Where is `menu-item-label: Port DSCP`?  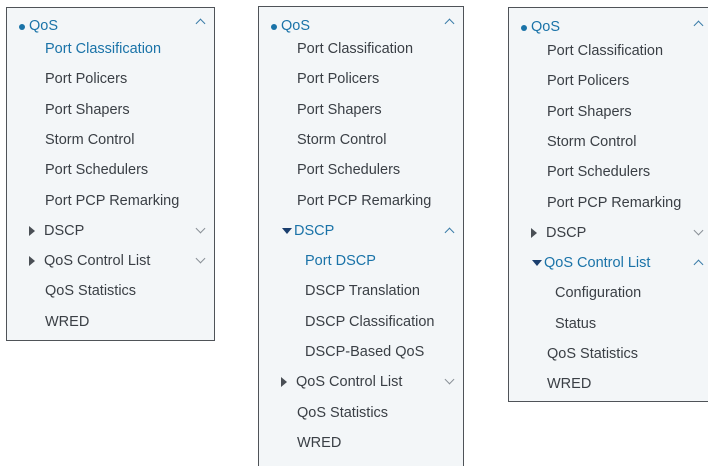
menu-item-label: Port DSCP is located at coordinates (340, 261).